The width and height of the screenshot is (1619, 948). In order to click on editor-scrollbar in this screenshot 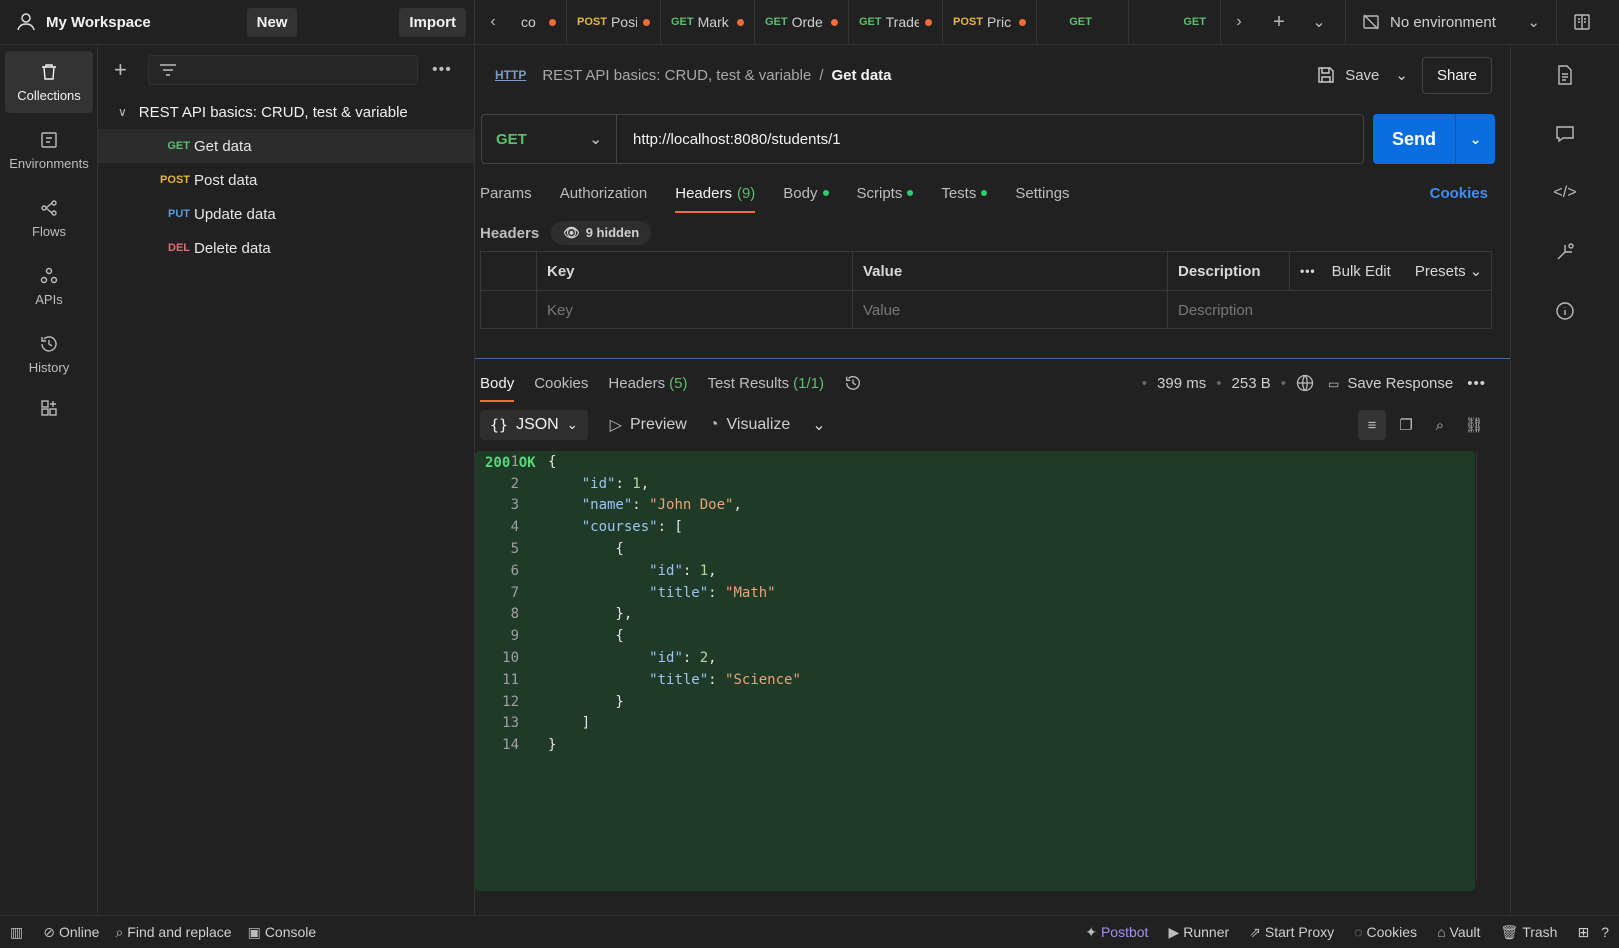, I will do `click(1484, 666)`.